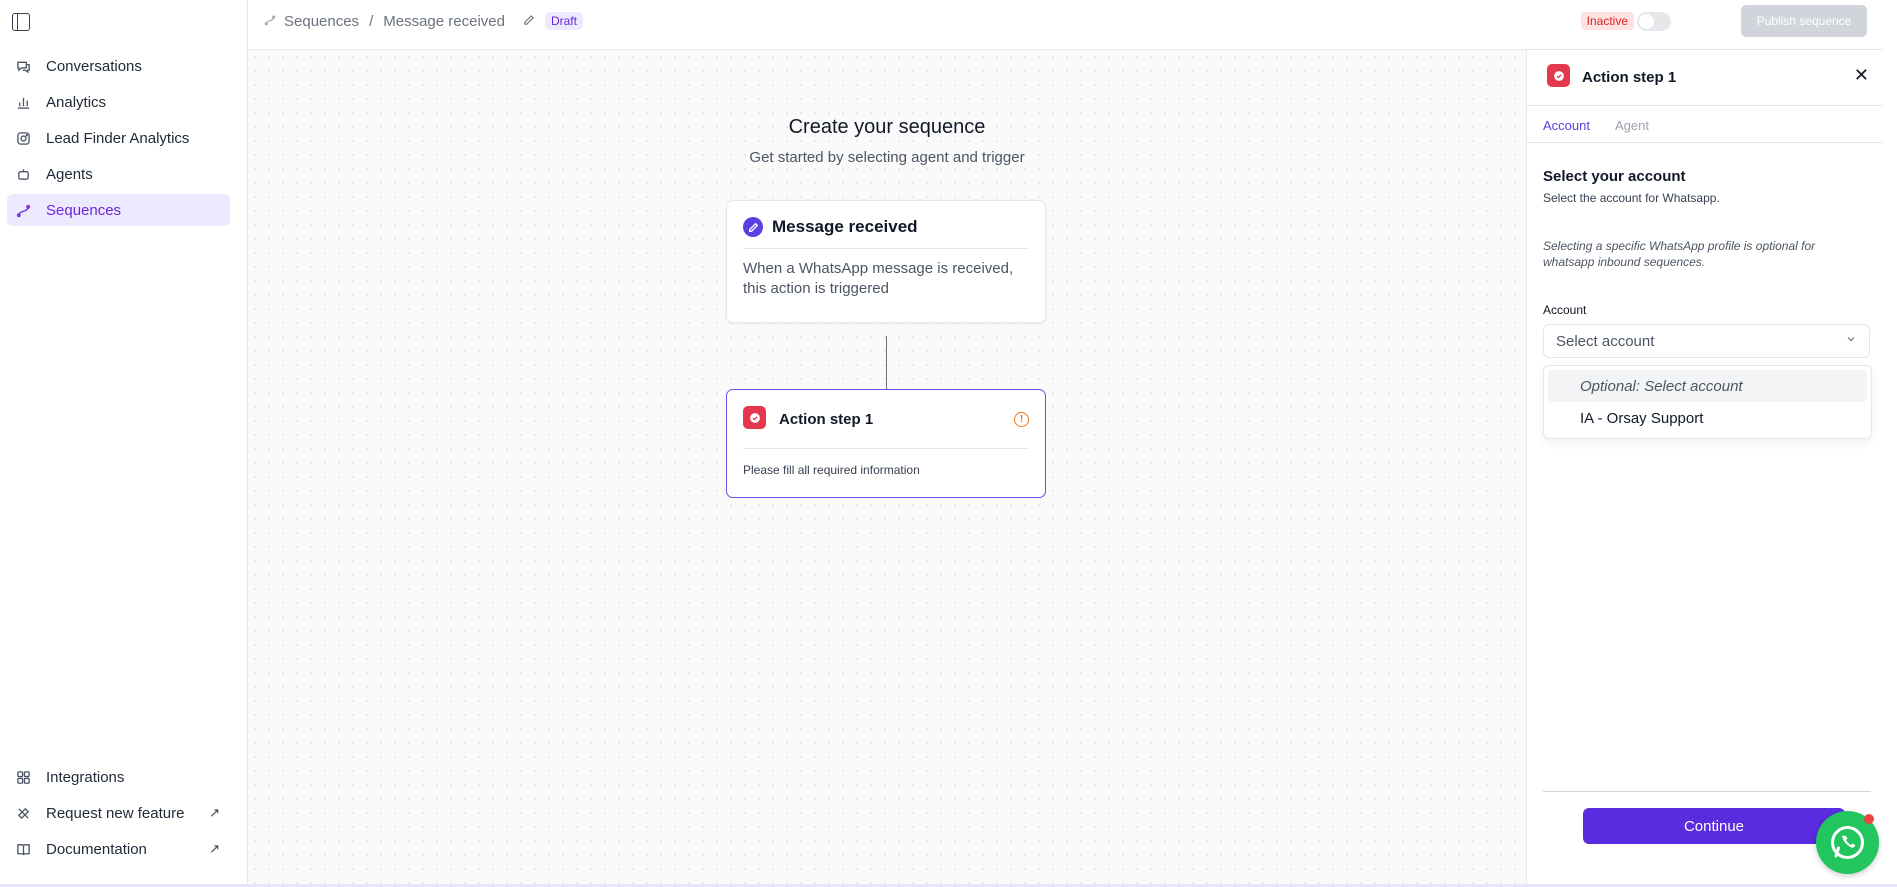 The width and height of the screenshot is (1897, 887). Describe the element at coordinates (21, 22) in the screenshot. I see `sidebar-toggle-icon` at that location.